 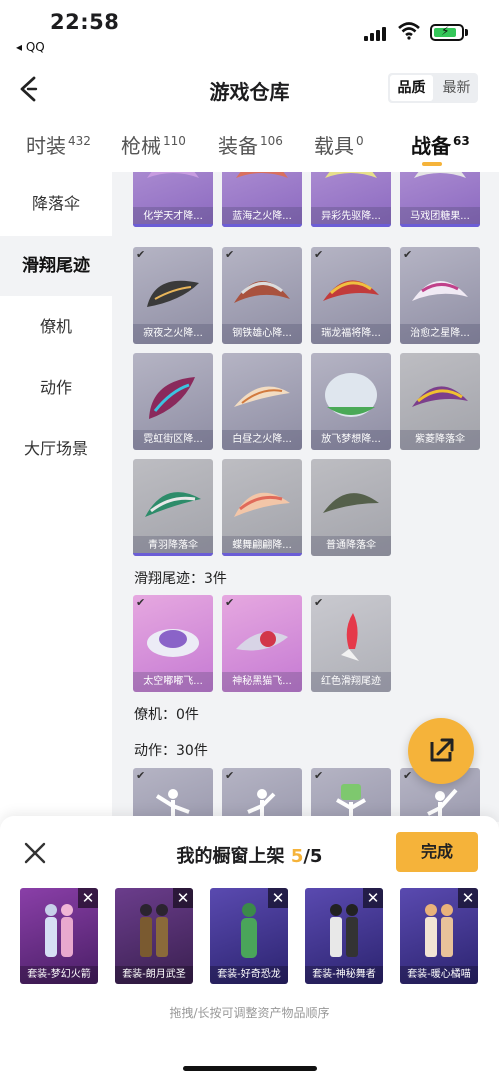 I want to click on item-card: 普通降落伞, so click(x=351, y=507).